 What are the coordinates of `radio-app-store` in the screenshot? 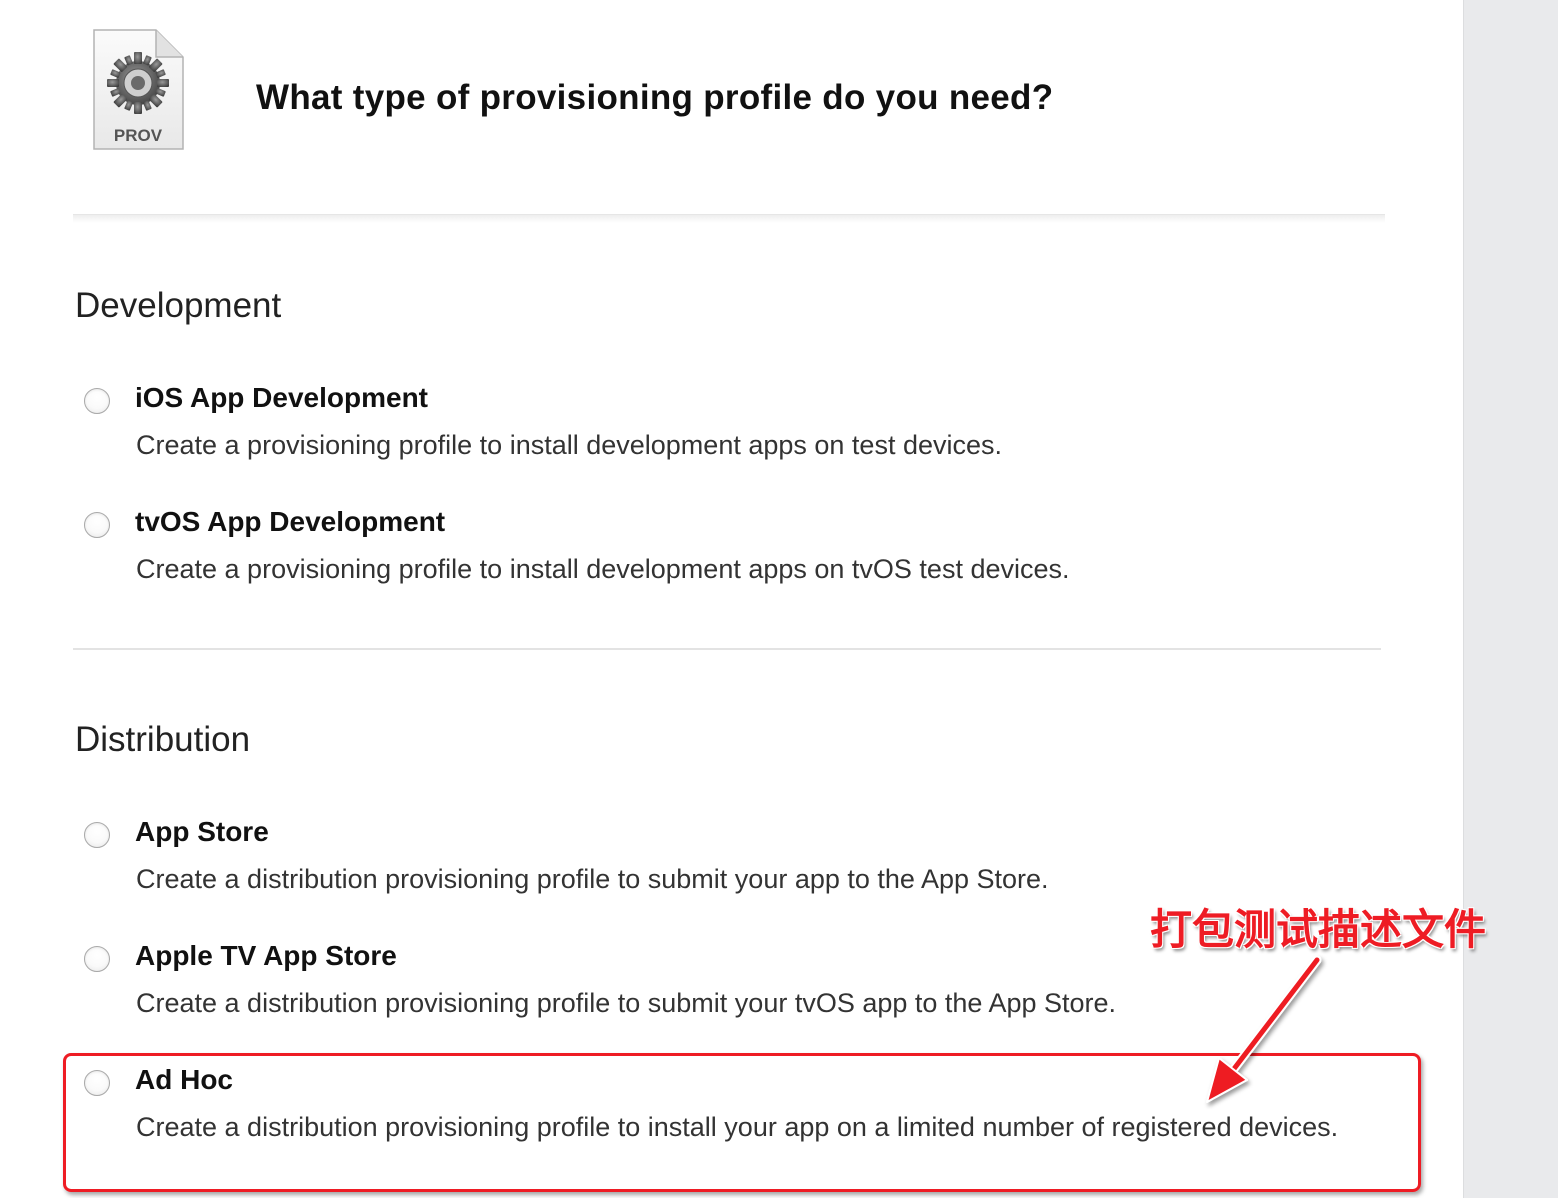 It's located at (97, 835).